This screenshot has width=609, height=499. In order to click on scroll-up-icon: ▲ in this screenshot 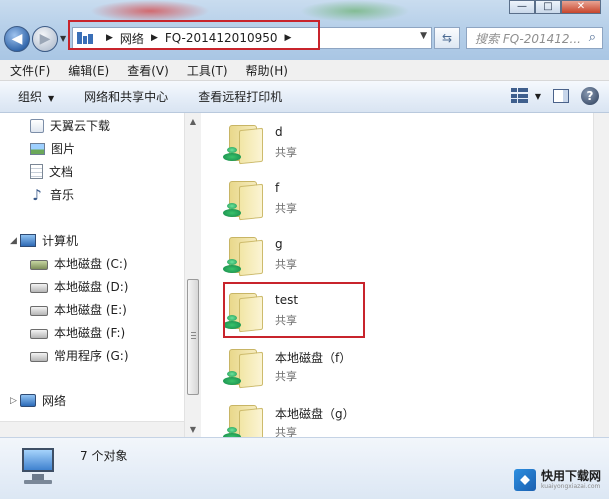, I will do `click(193, 121)`.